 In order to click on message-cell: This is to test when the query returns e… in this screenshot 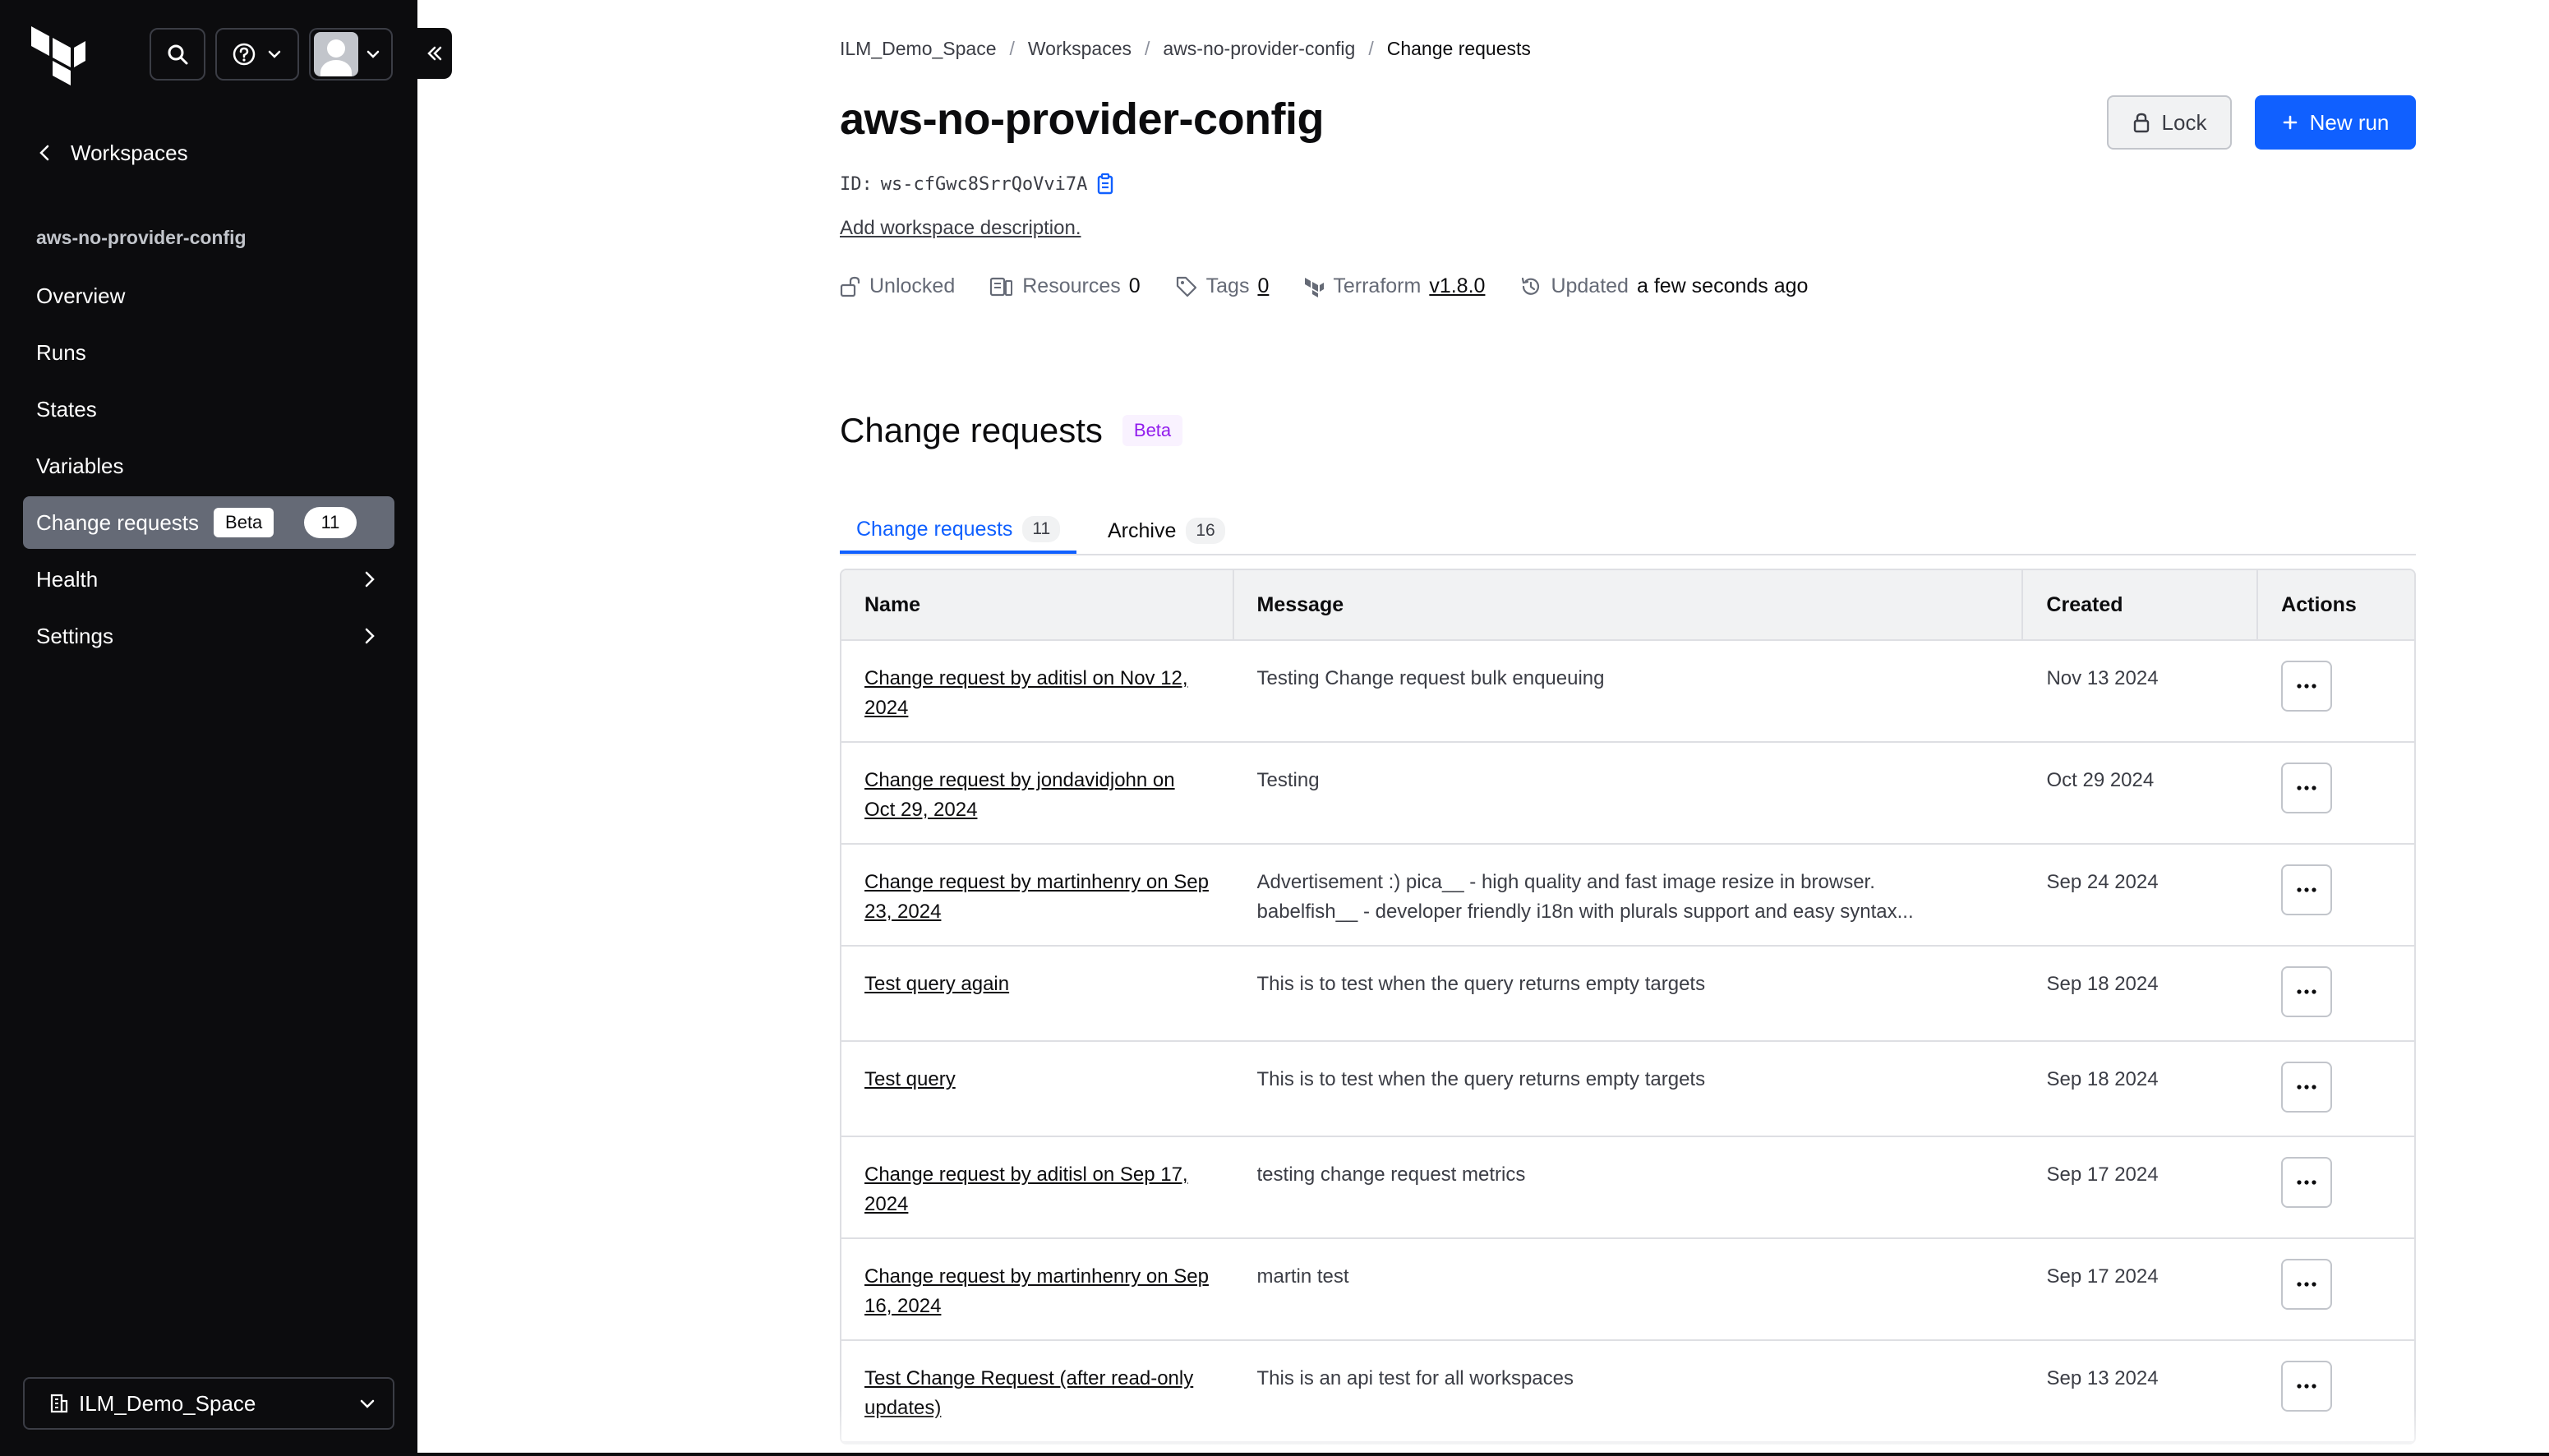, I will do `click(1629, 1089)`.